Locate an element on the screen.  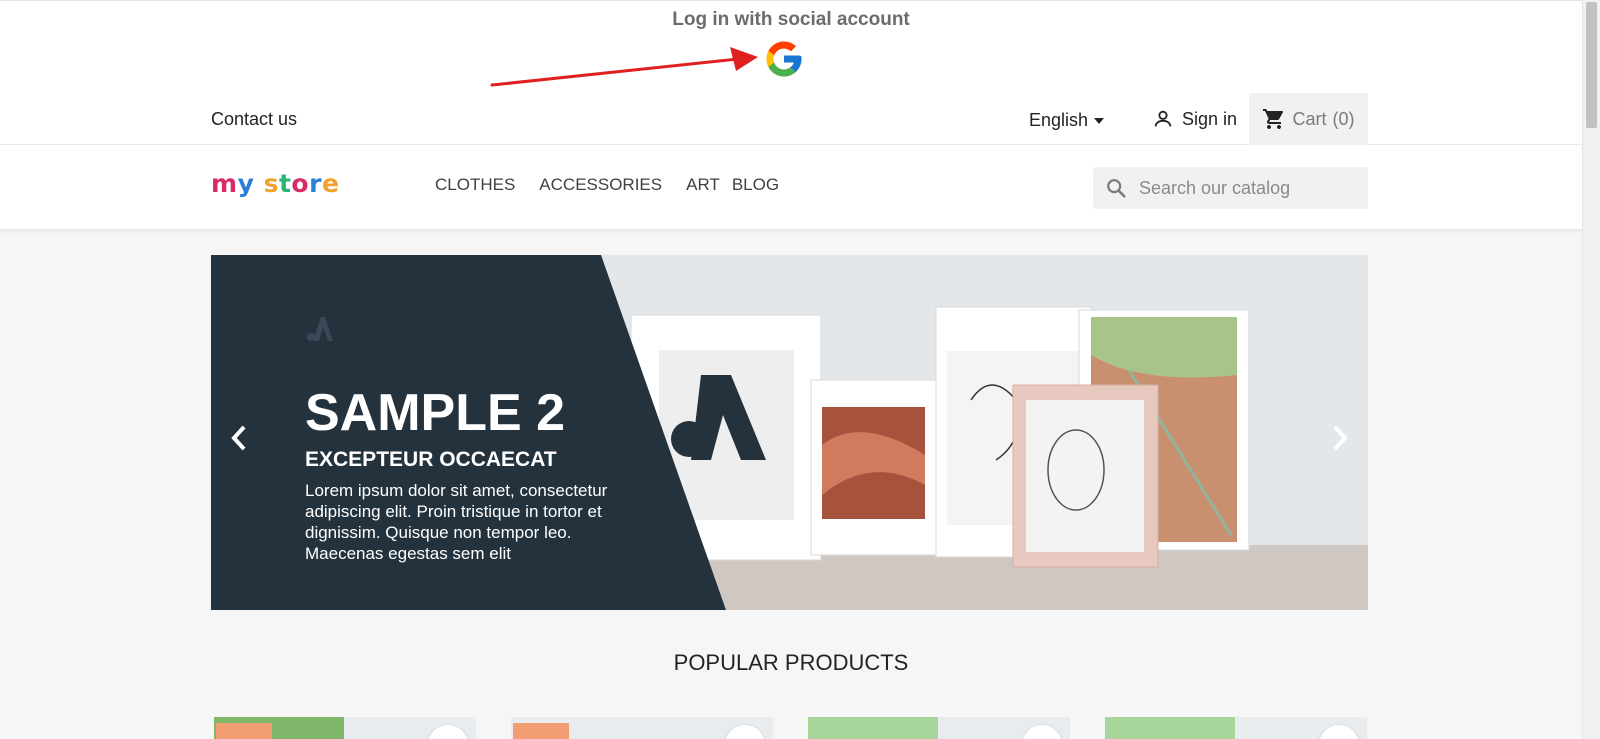
main-menu: CLOTHES ACCESSORIES ART BLOG is located at coordinates (619, 185).